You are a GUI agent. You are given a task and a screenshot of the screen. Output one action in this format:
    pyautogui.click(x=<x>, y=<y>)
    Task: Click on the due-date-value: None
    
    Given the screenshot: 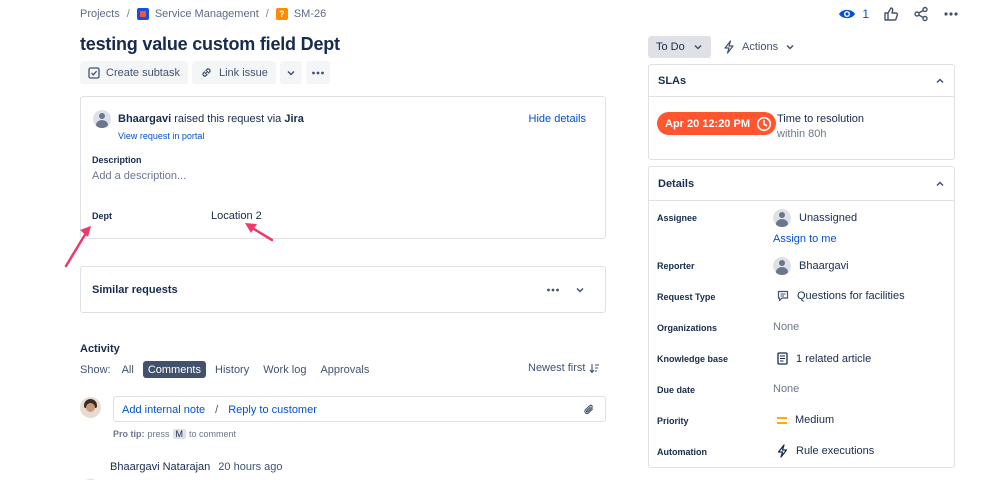 What is the action you would take?
    pyautogui.click(x=786, y=389)
    